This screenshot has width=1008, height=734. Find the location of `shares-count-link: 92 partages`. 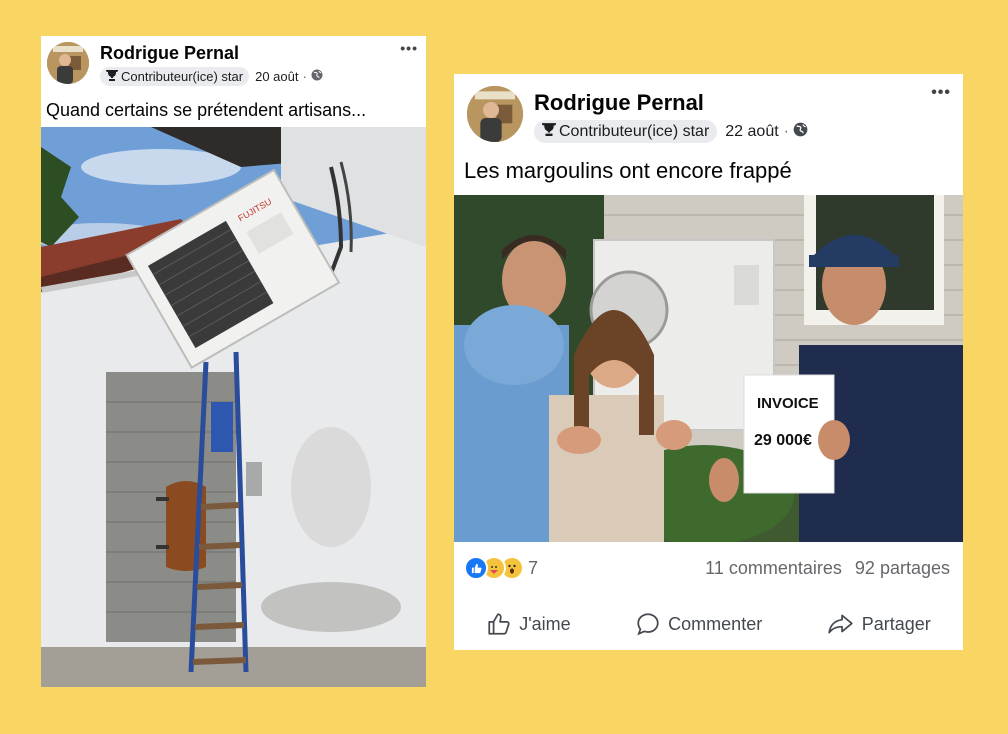

shares-count-link: 92 partages is located at coordinates (902, 568).